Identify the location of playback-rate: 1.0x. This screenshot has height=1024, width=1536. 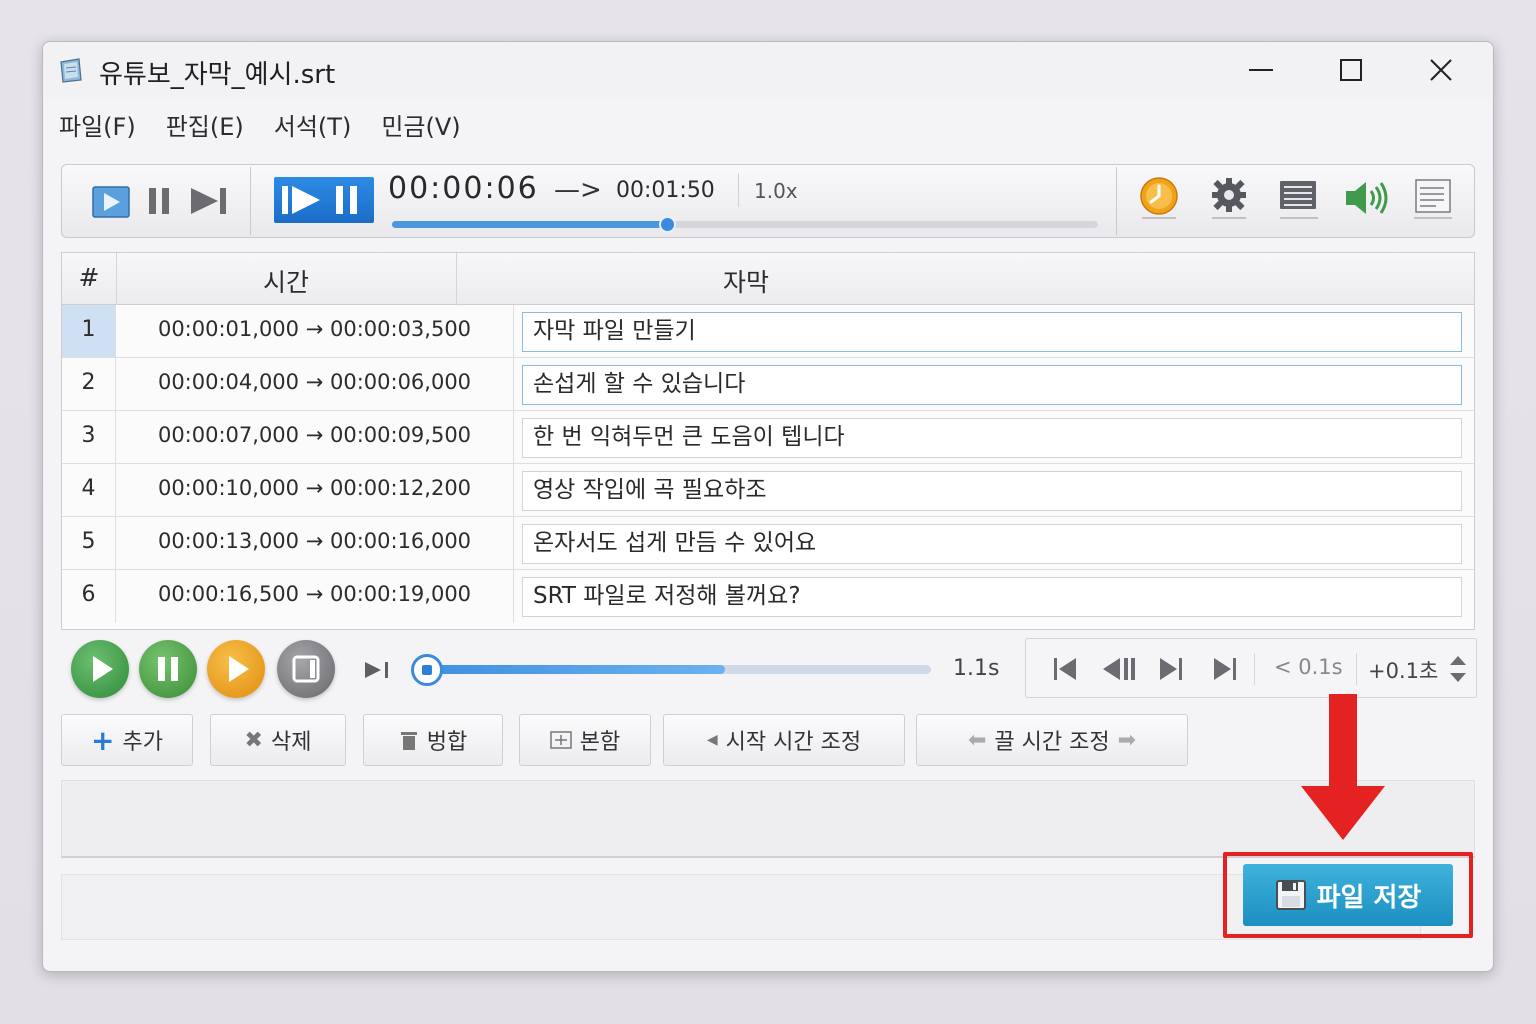
(776, 191).